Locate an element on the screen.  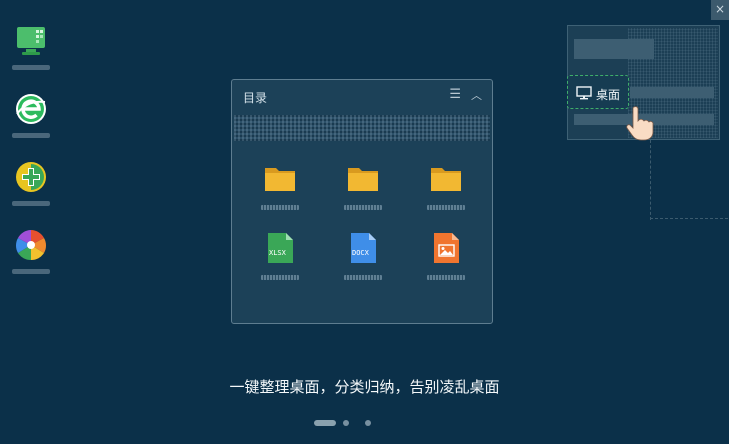
caption-text: 一键整理桌面，分类归纳，告别凌乱桌面 is located at coordinates (364, 387).